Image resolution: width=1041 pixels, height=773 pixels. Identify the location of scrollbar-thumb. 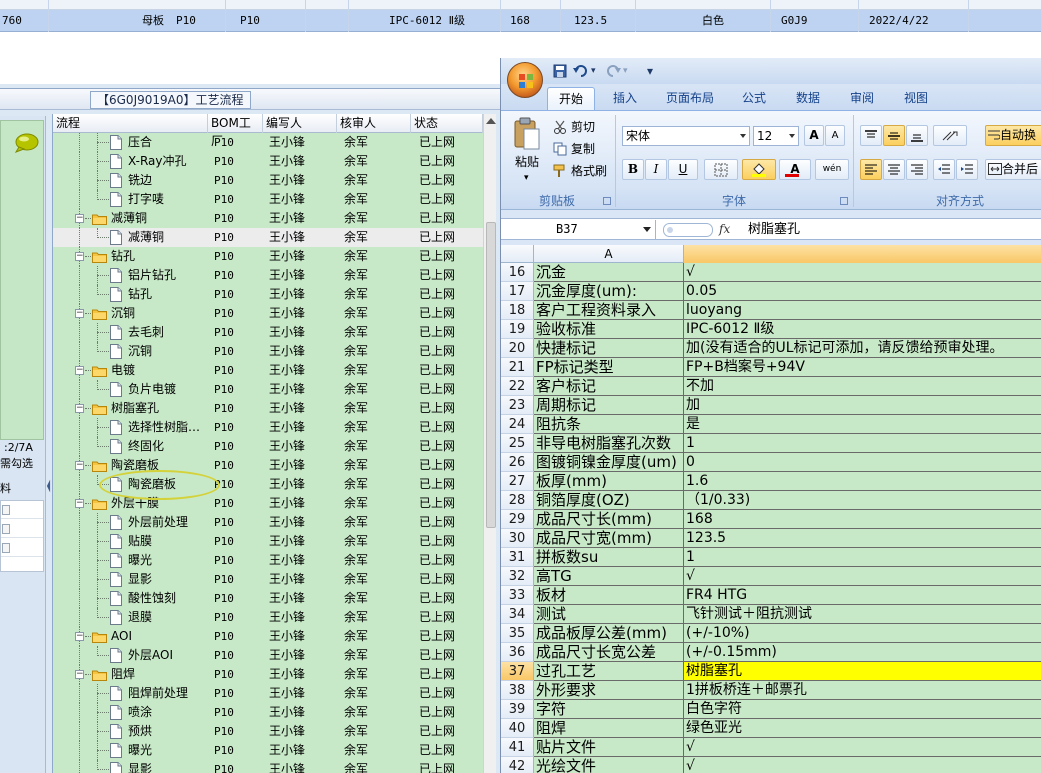
(491, 375).